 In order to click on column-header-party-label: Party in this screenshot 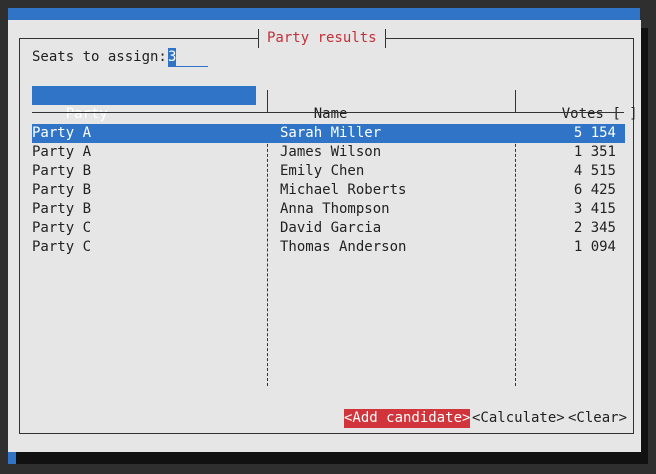, I will do `click(86, 114)`.